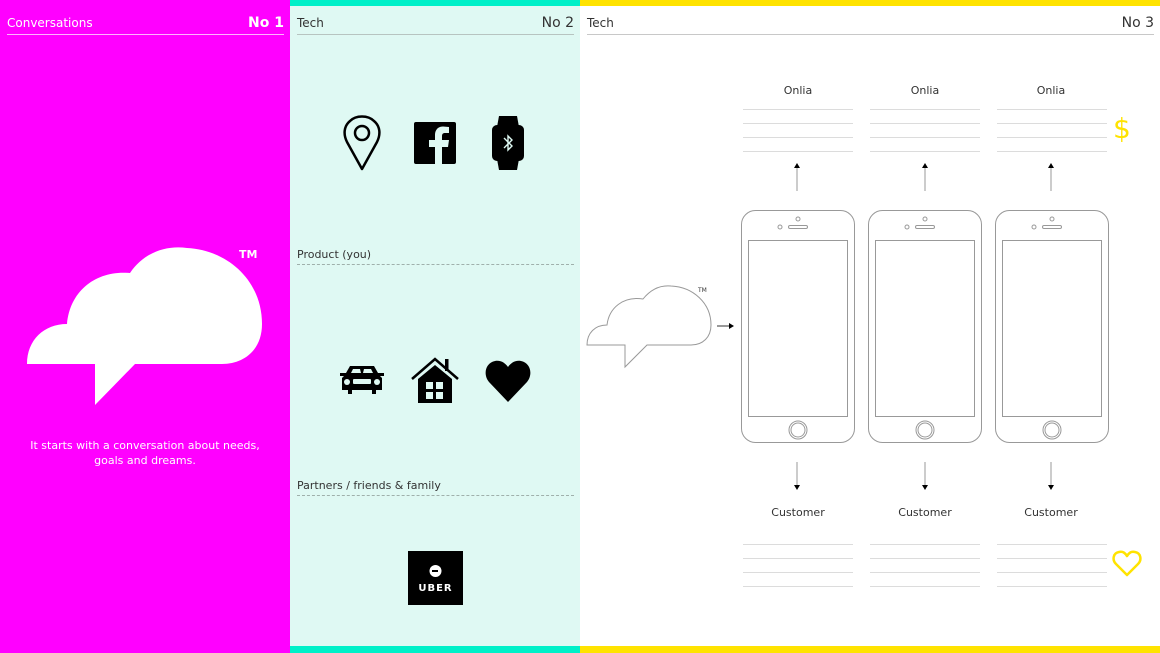  Describe the element at coordinates (1127, 563) in the screenshot. I see `heart-outline-icon` at that location.